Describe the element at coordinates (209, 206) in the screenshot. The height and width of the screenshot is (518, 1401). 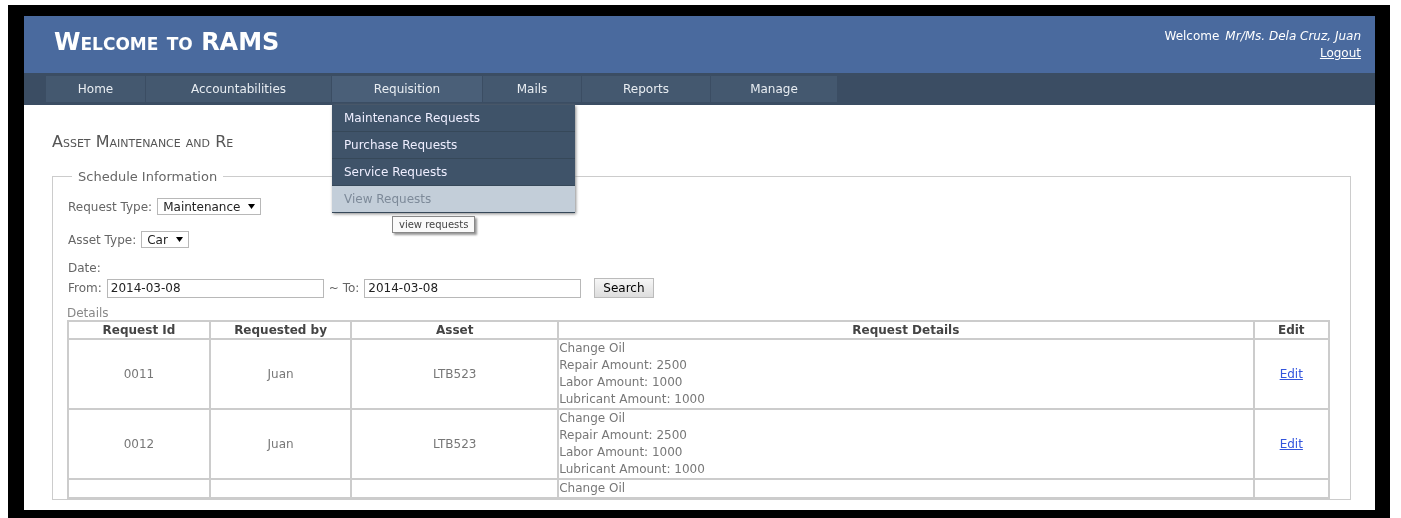
I see `request-type-select: Maintenance` at that location.